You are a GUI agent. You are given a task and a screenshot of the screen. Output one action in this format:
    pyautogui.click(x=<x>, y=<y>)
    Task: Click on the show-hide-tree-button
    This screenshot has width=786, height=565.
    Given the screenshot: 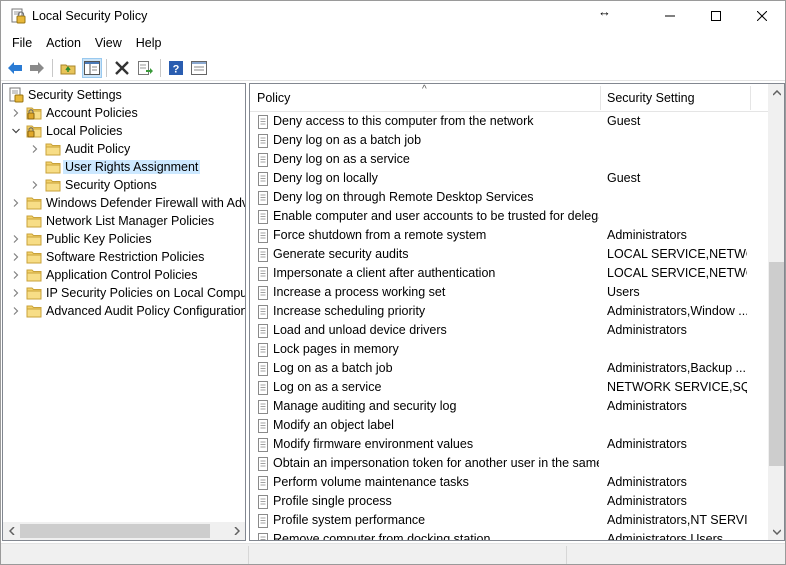 What is the action you would take?
    pyautogui.click(x=92, y=68)
    